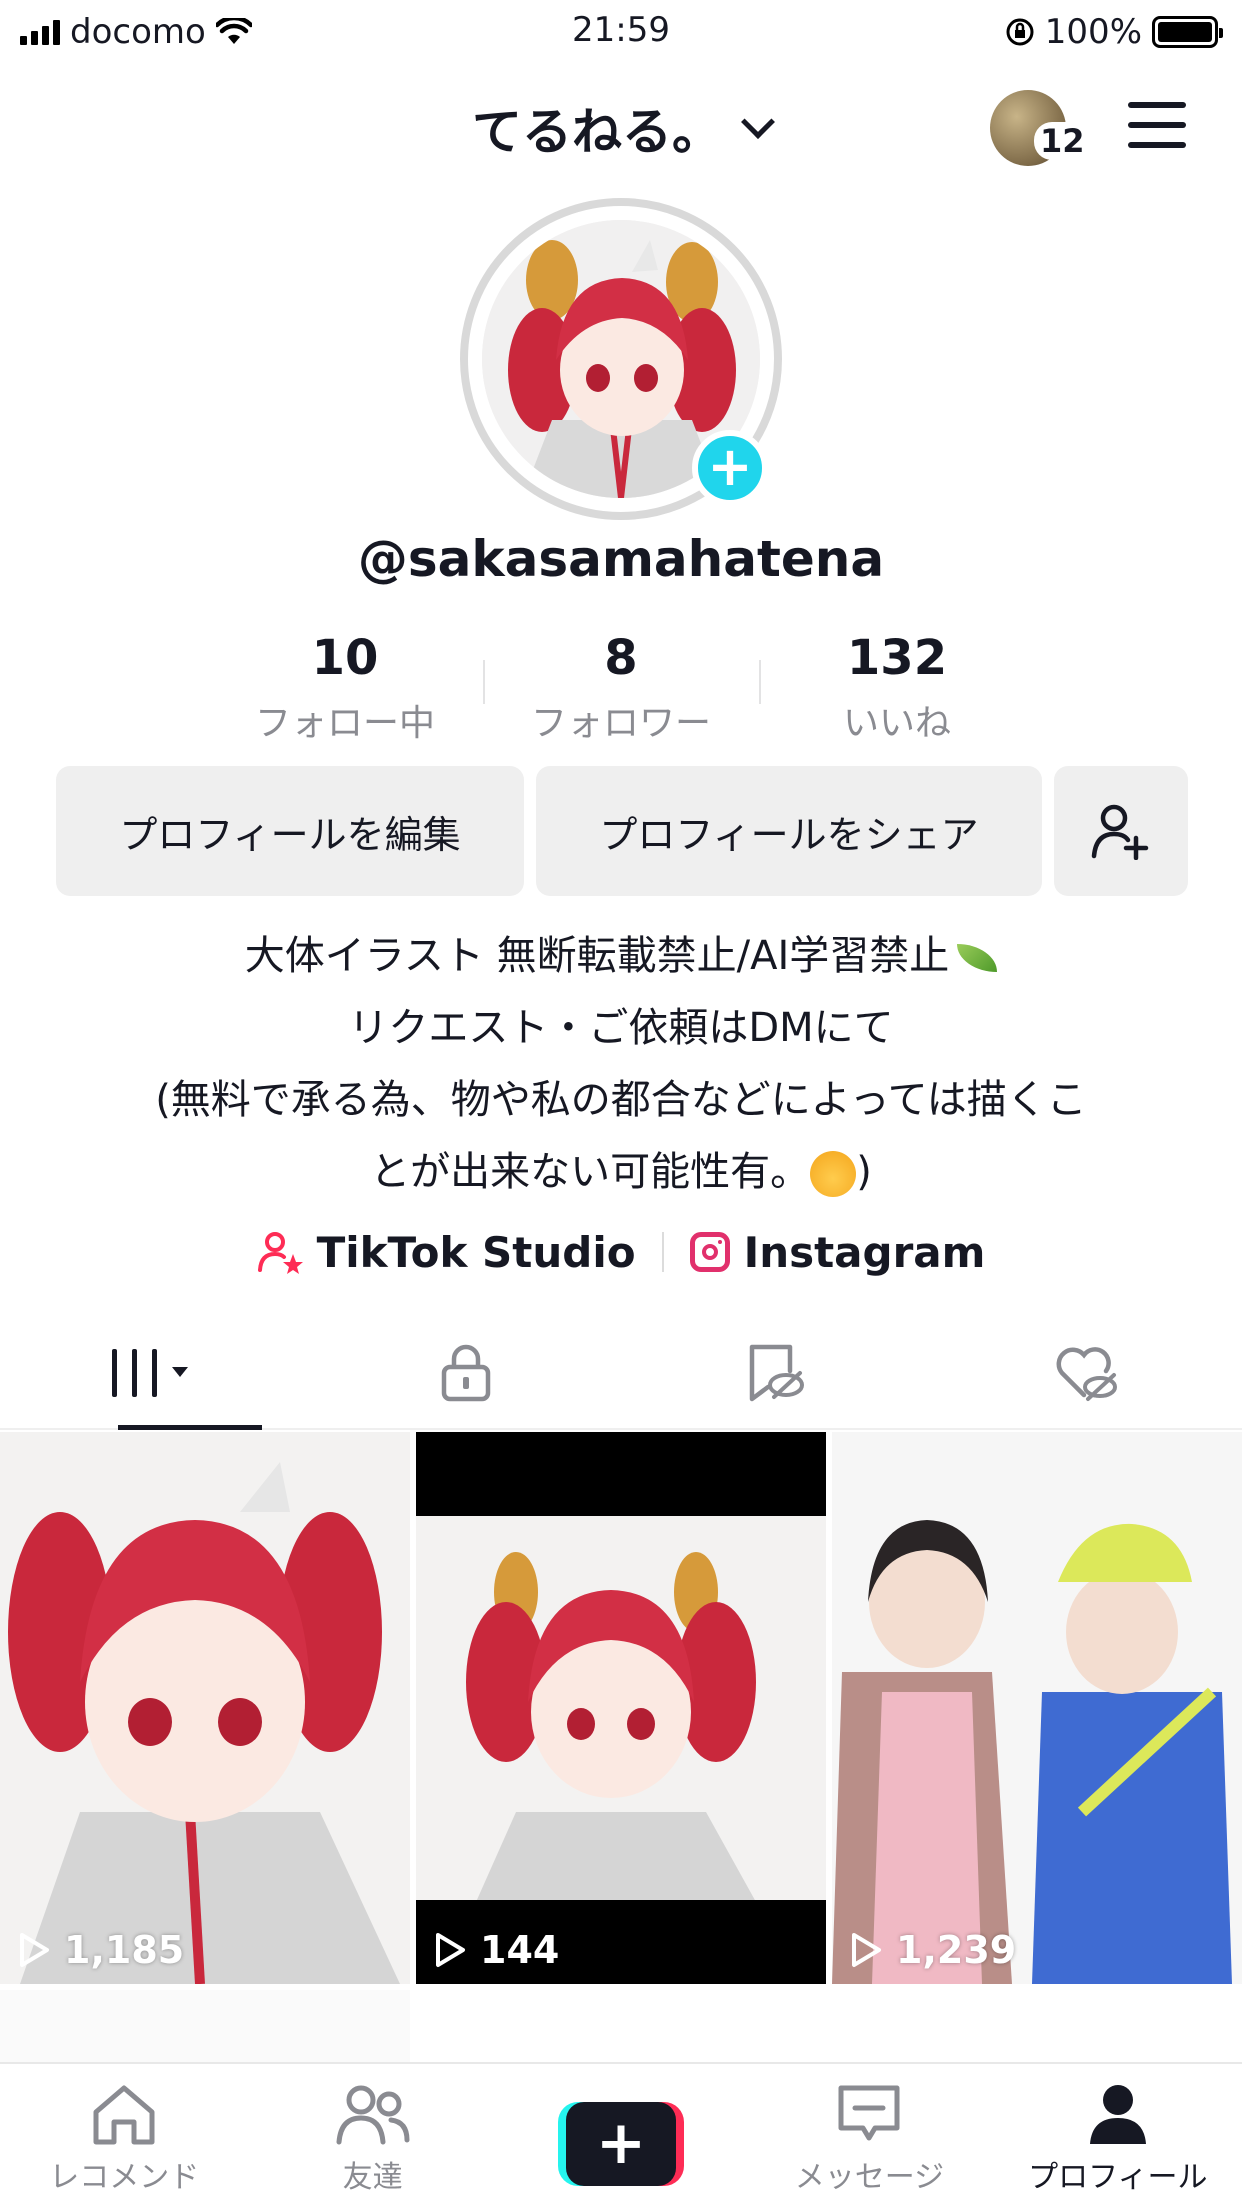 The width and height of the screenshot is (1242, 2208). I want to click on bio-text-4: とが出来ない可能性有。, so click(590, 1172).